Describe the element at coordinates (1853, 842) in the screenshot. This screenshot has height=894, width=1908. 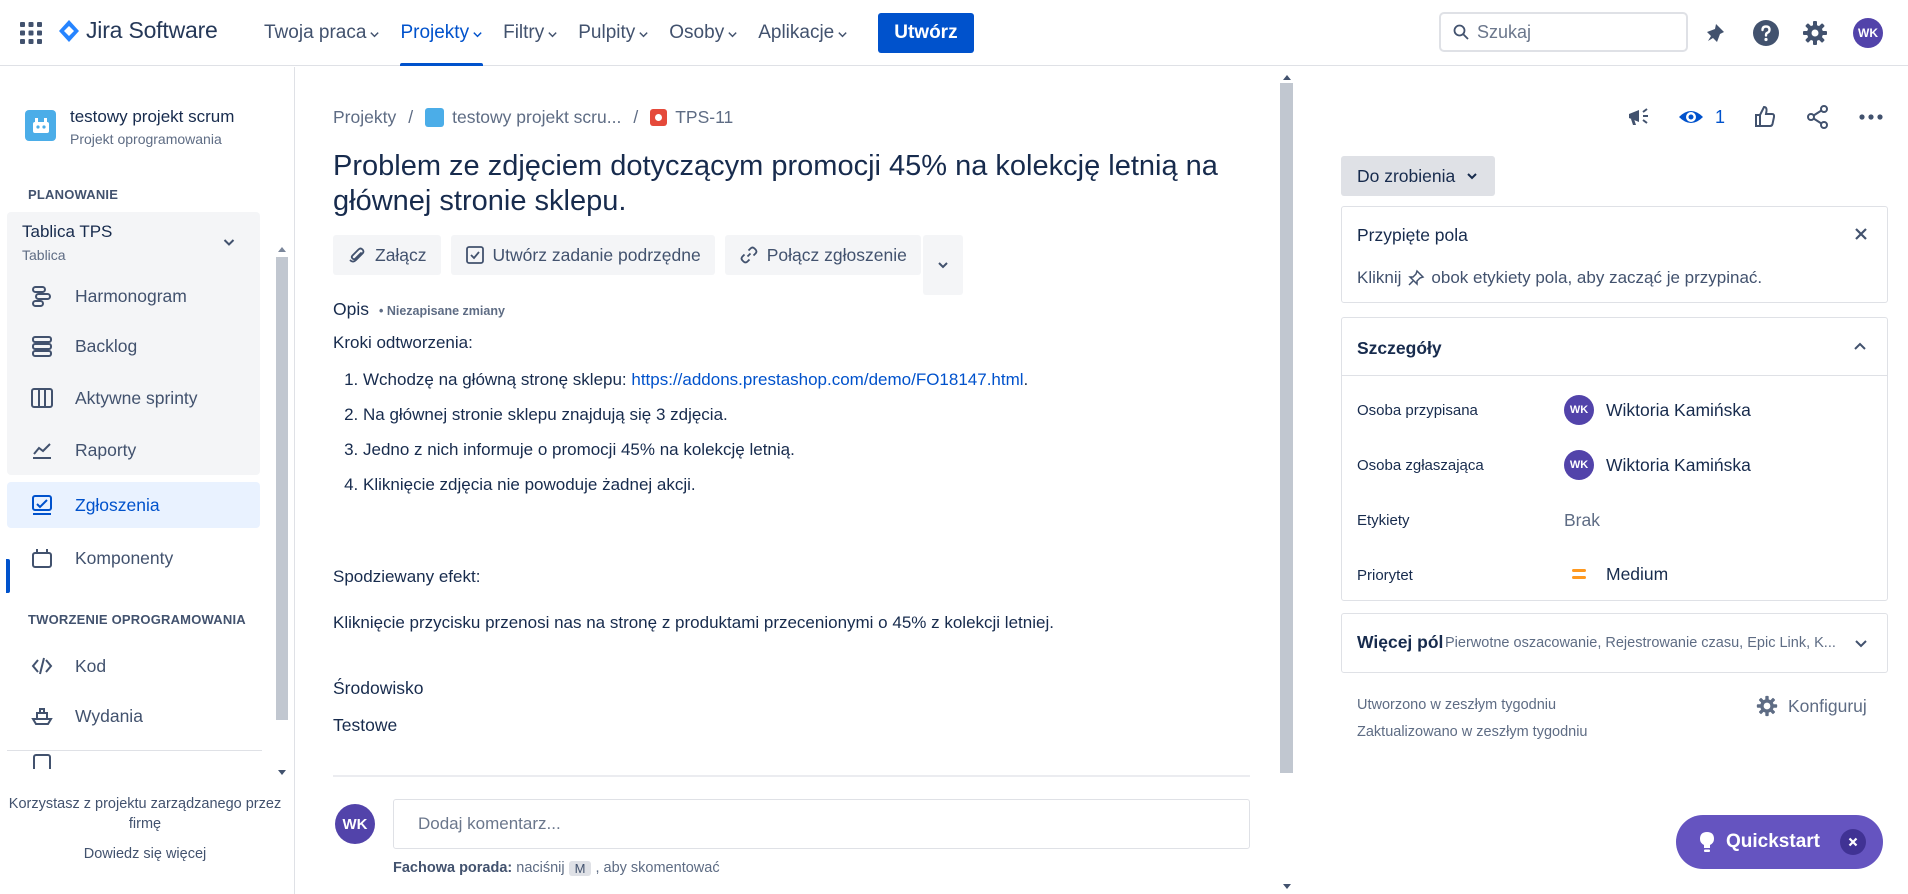
I see `quickstart-close-icon` at that location.